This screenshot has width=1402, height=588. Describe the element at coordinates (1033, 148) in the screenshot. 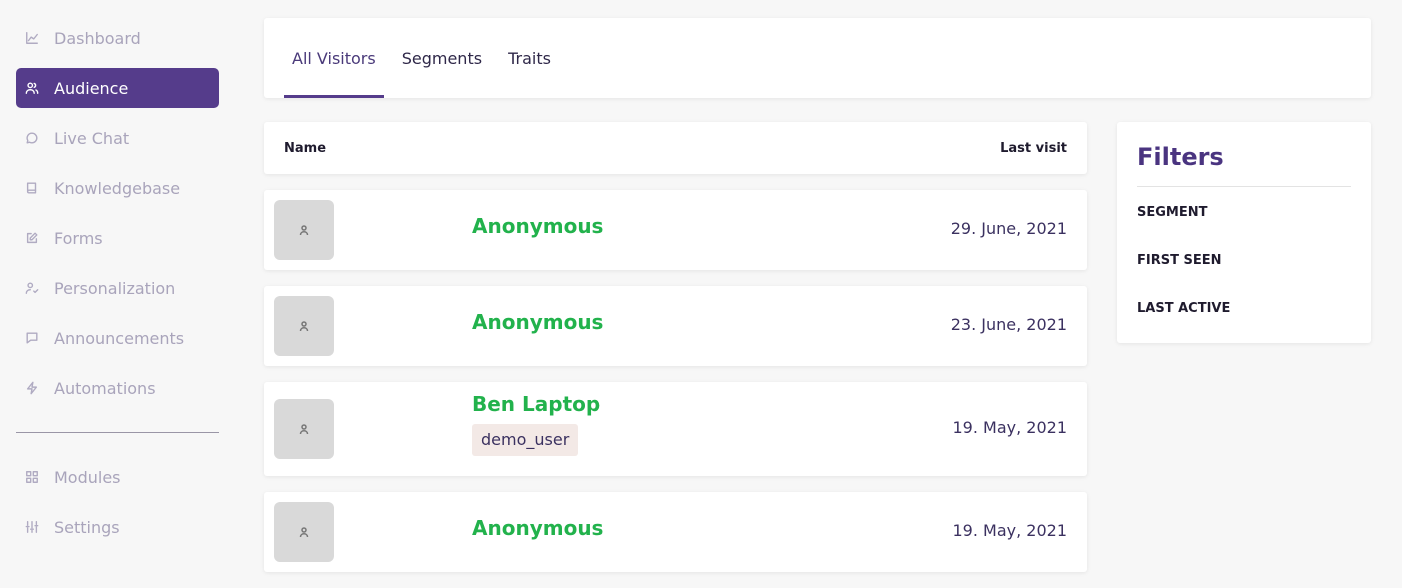

I see `column-header-last-visit: Last visit` at that location.